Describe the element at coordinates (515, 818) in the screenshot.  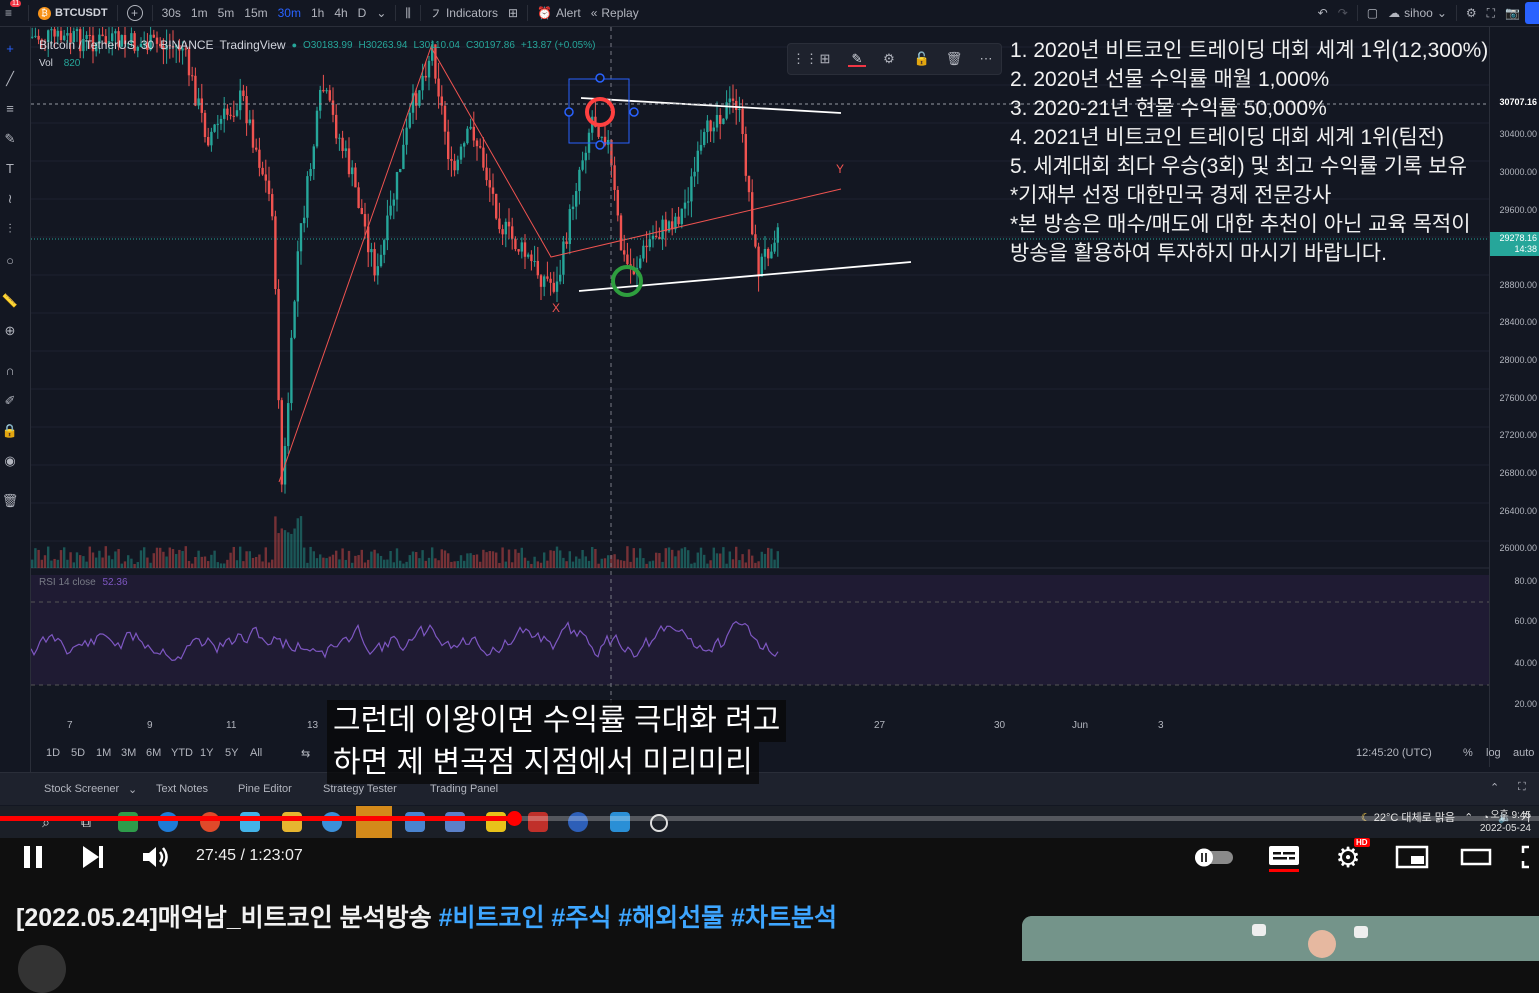
I see `progress-scrubber` at that location.